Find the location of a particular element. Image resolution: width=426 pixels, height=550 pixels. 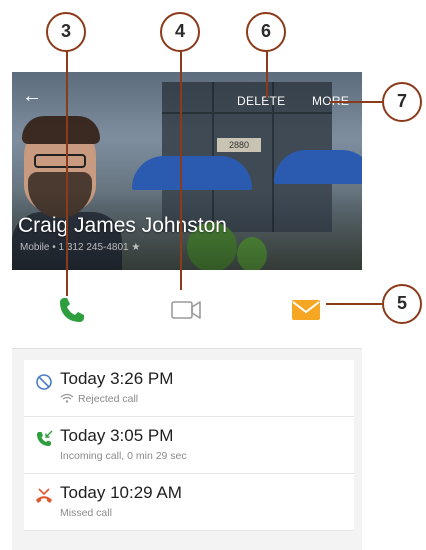

contact-number: Mobile • 1 312 245-4801 ★ is located at coordinates (80, 247).